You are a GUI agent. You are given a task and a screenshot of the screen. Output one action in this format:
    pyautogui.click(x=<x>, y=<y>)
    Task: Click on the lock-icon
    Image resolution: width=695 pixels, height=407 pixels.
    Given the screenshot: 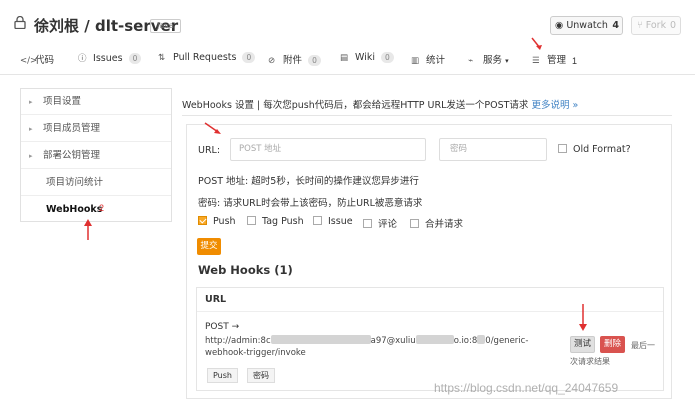 What is the action you would take?
    pyautogui.click(x=20, y=22)
    